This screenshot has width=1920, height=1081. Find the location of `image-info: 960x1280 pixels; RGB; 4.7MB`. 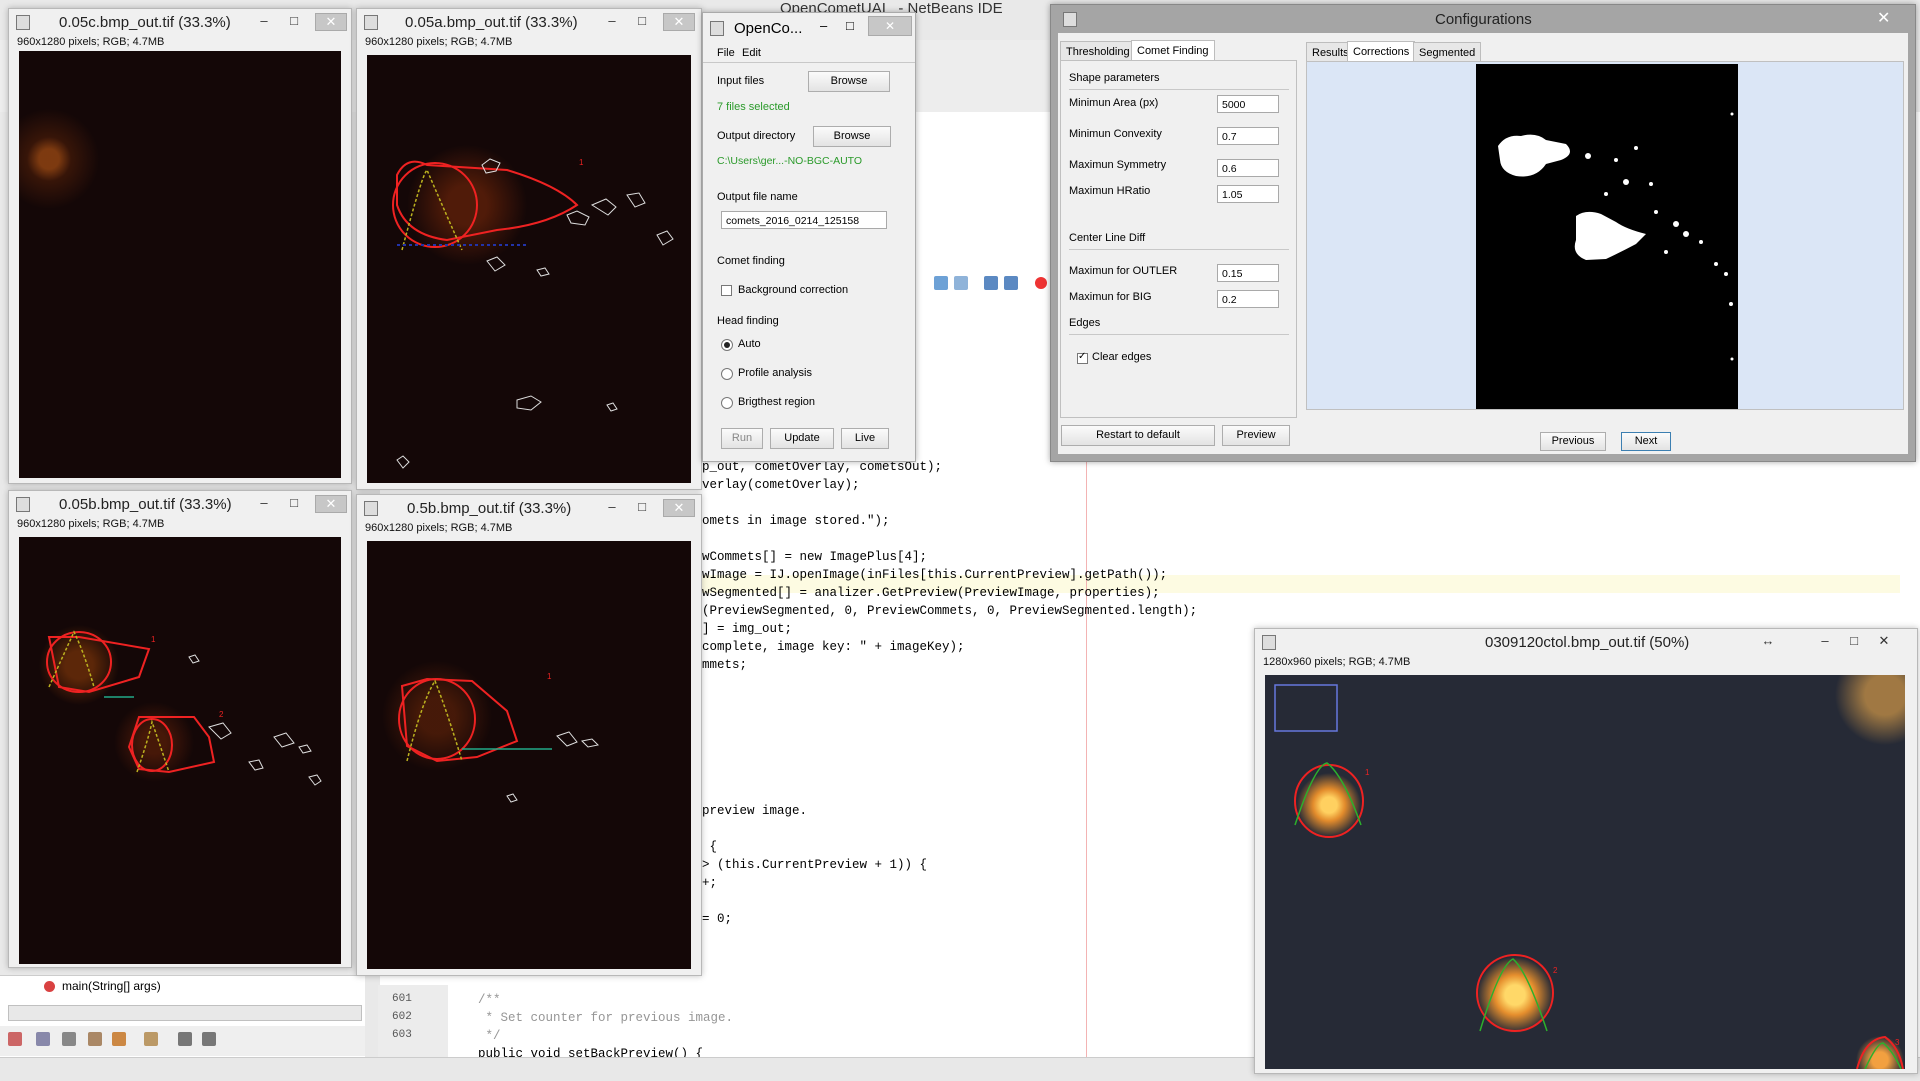

image-info: 960x1280 pixels; RGB; 4.7MB is located at coordinates (91, 524).